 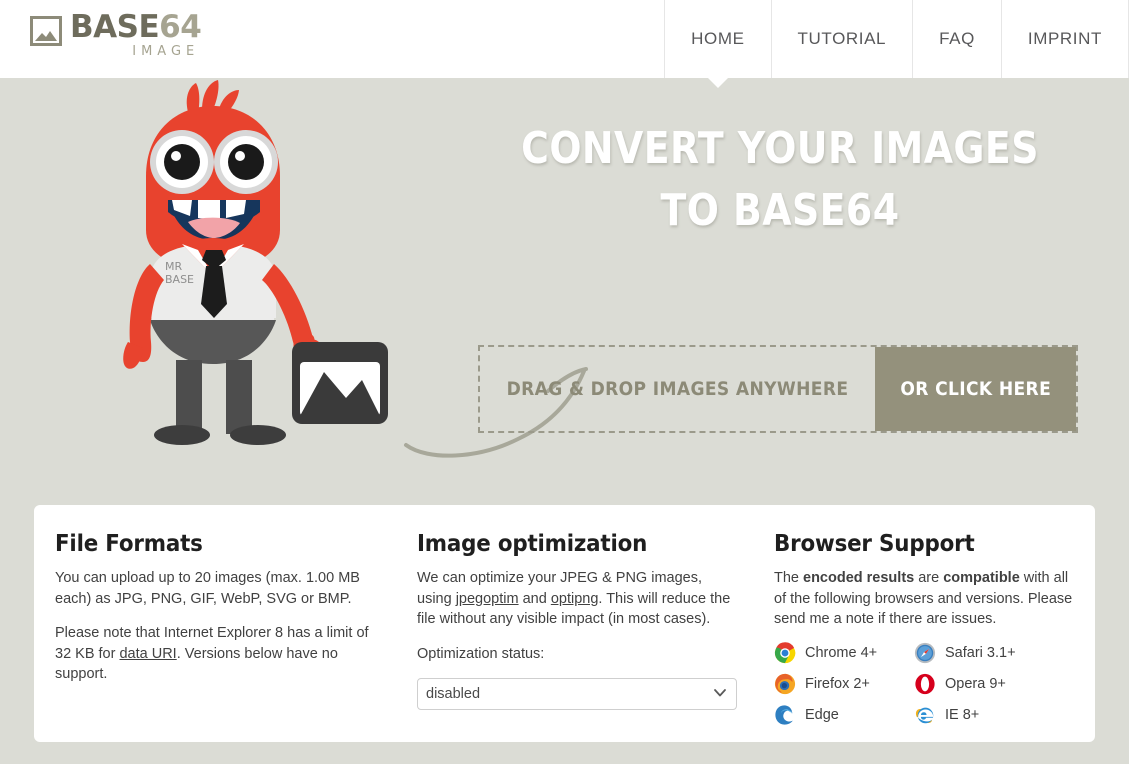 What do you see at coordinates (981, 578) in the screenshot?
I see `bs-p1-bold2: compatible` at bounding box center [981, 578].